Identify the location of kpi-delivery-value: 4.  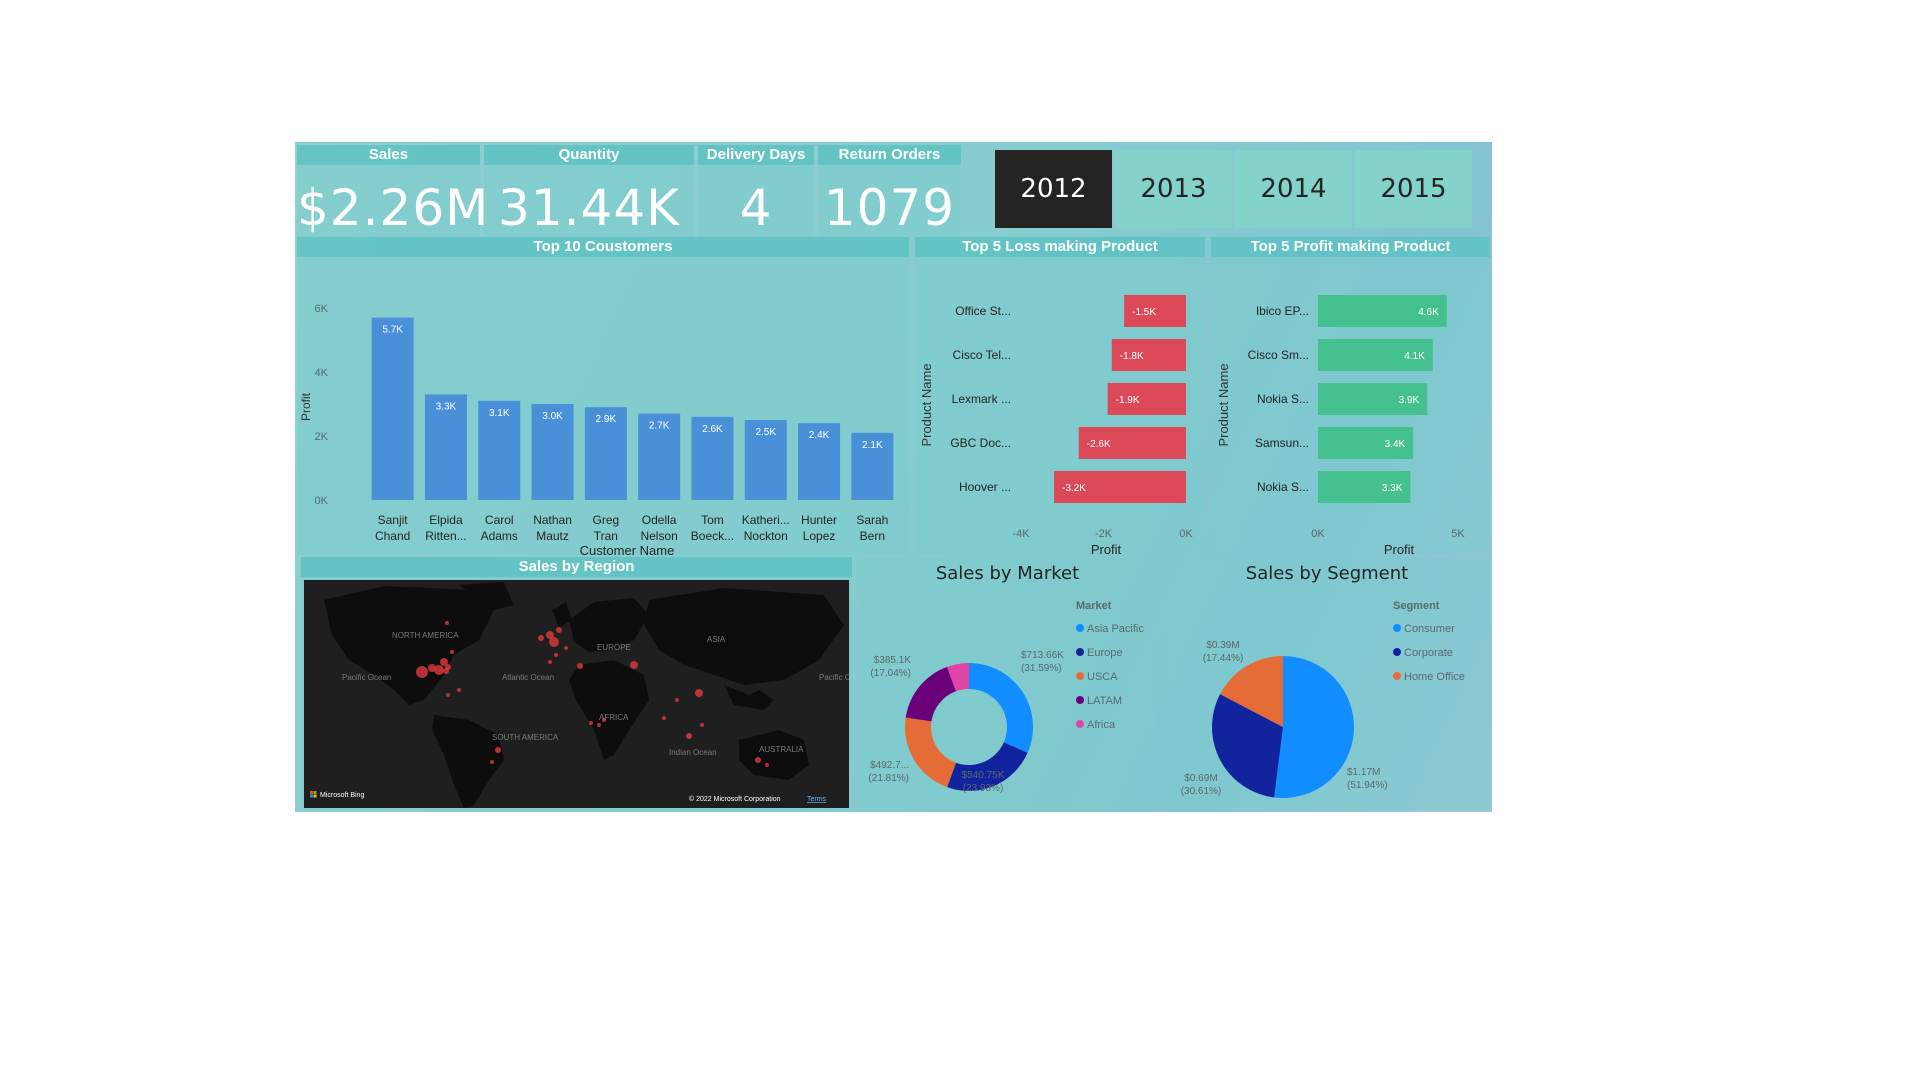
(756, 208).